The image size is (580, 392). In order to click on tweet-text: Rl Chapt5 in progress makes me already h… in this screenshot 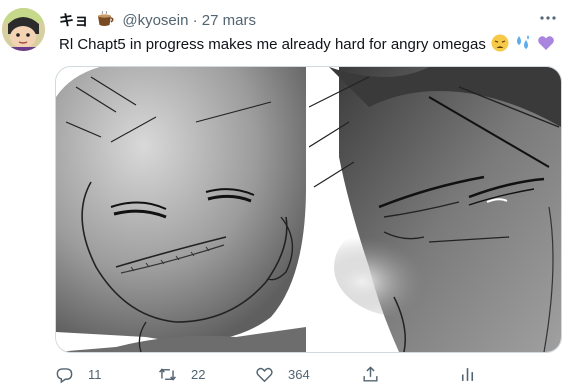, I will do `click(307, 44)`.